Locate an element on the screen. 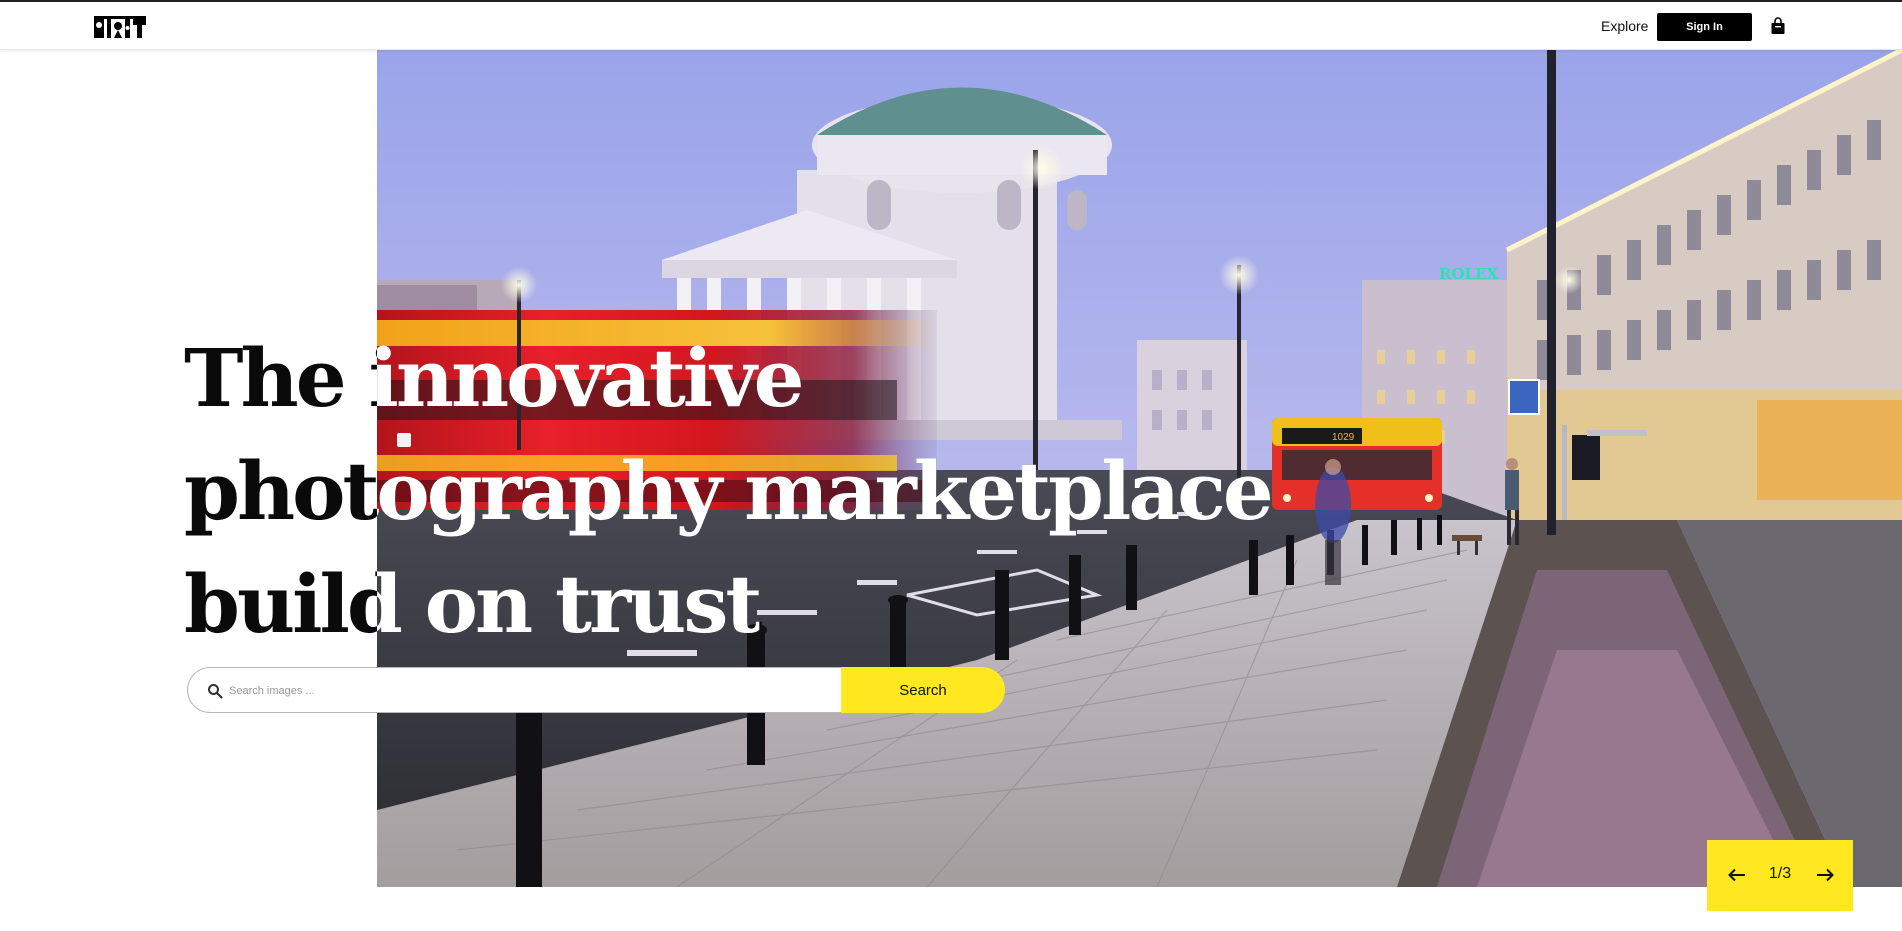  search-icon is located at coordinates (215, 691).